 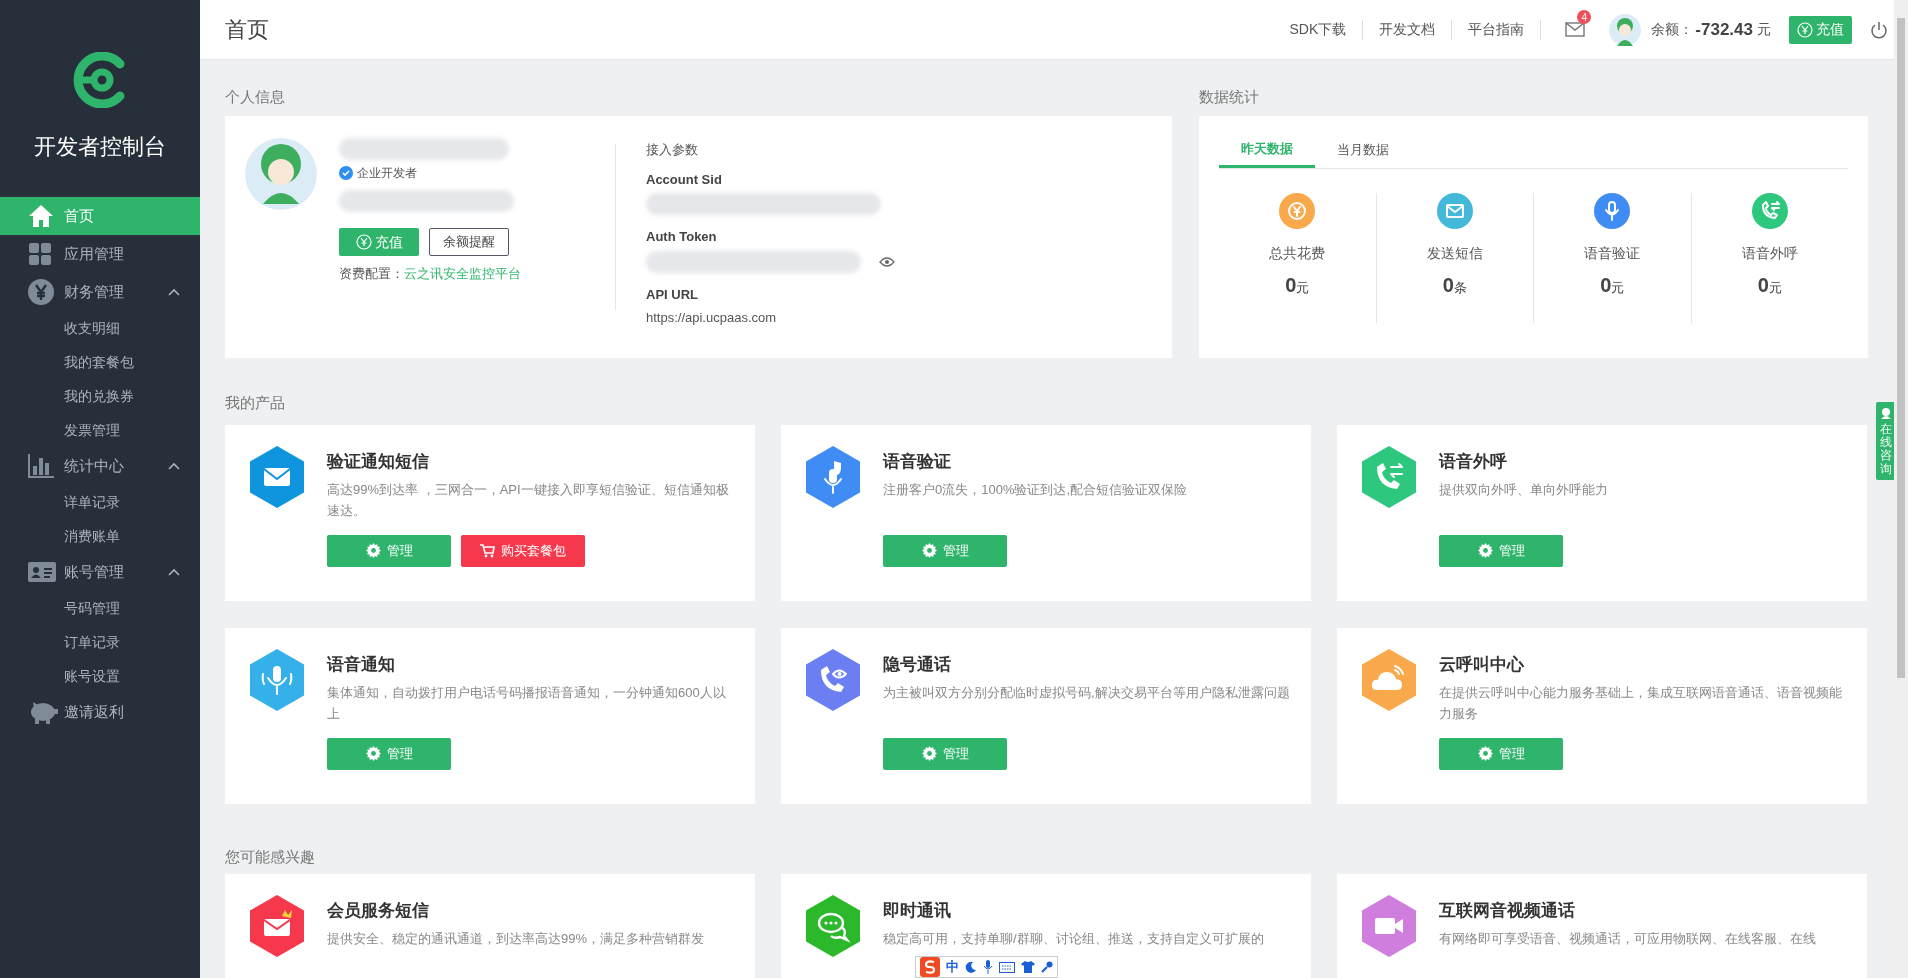 I want to click on page-title: 首页, so click(x=247, y=30).